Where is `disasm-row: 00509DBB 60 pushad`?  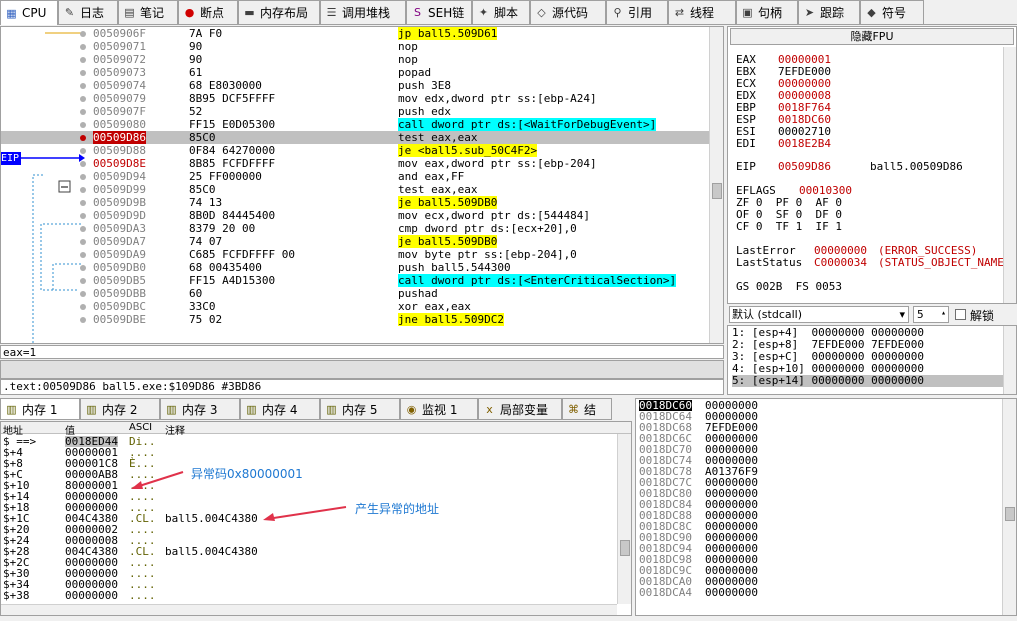
disasm-row: 00509DBB 60 pushad is located at coordinates (362, 293).